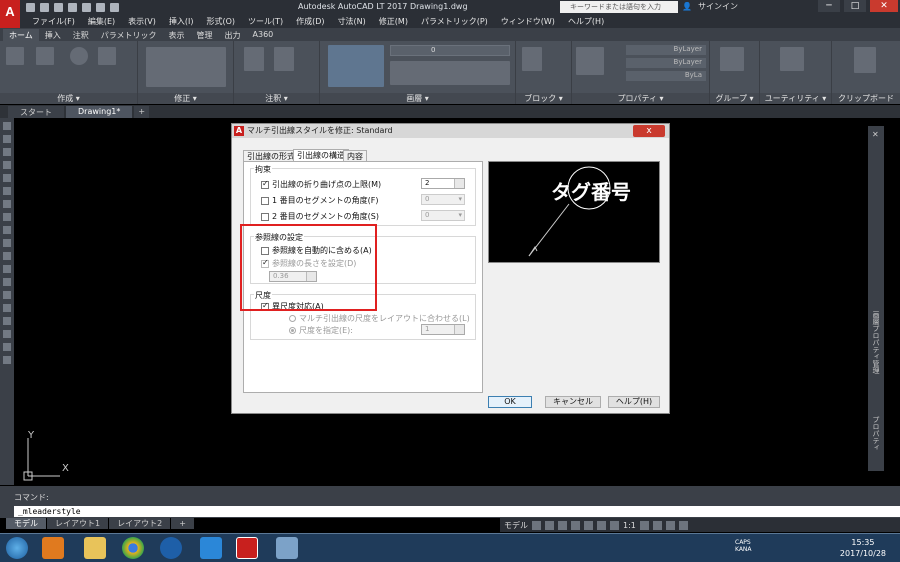 This screenshot has width=900, height=562. What do you see at coordinates (100, 7) in the screenshot?
I see `undo-icon` at bounding box center [100, 7].